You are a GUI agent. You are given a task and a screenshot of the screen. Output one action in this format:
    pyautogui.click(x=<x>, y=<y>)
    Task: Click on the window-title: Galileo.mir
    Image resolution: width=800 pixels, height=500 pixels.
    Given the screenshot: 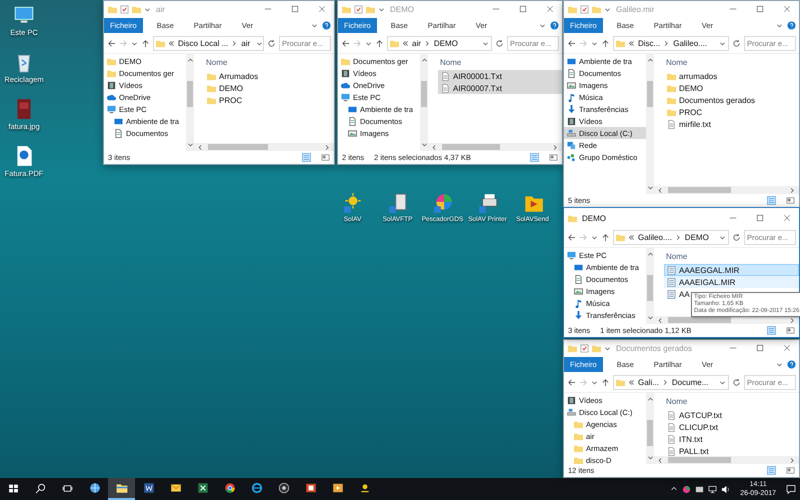 What is the action you would take?
    pyautogui.click(x=635, y=9)
    